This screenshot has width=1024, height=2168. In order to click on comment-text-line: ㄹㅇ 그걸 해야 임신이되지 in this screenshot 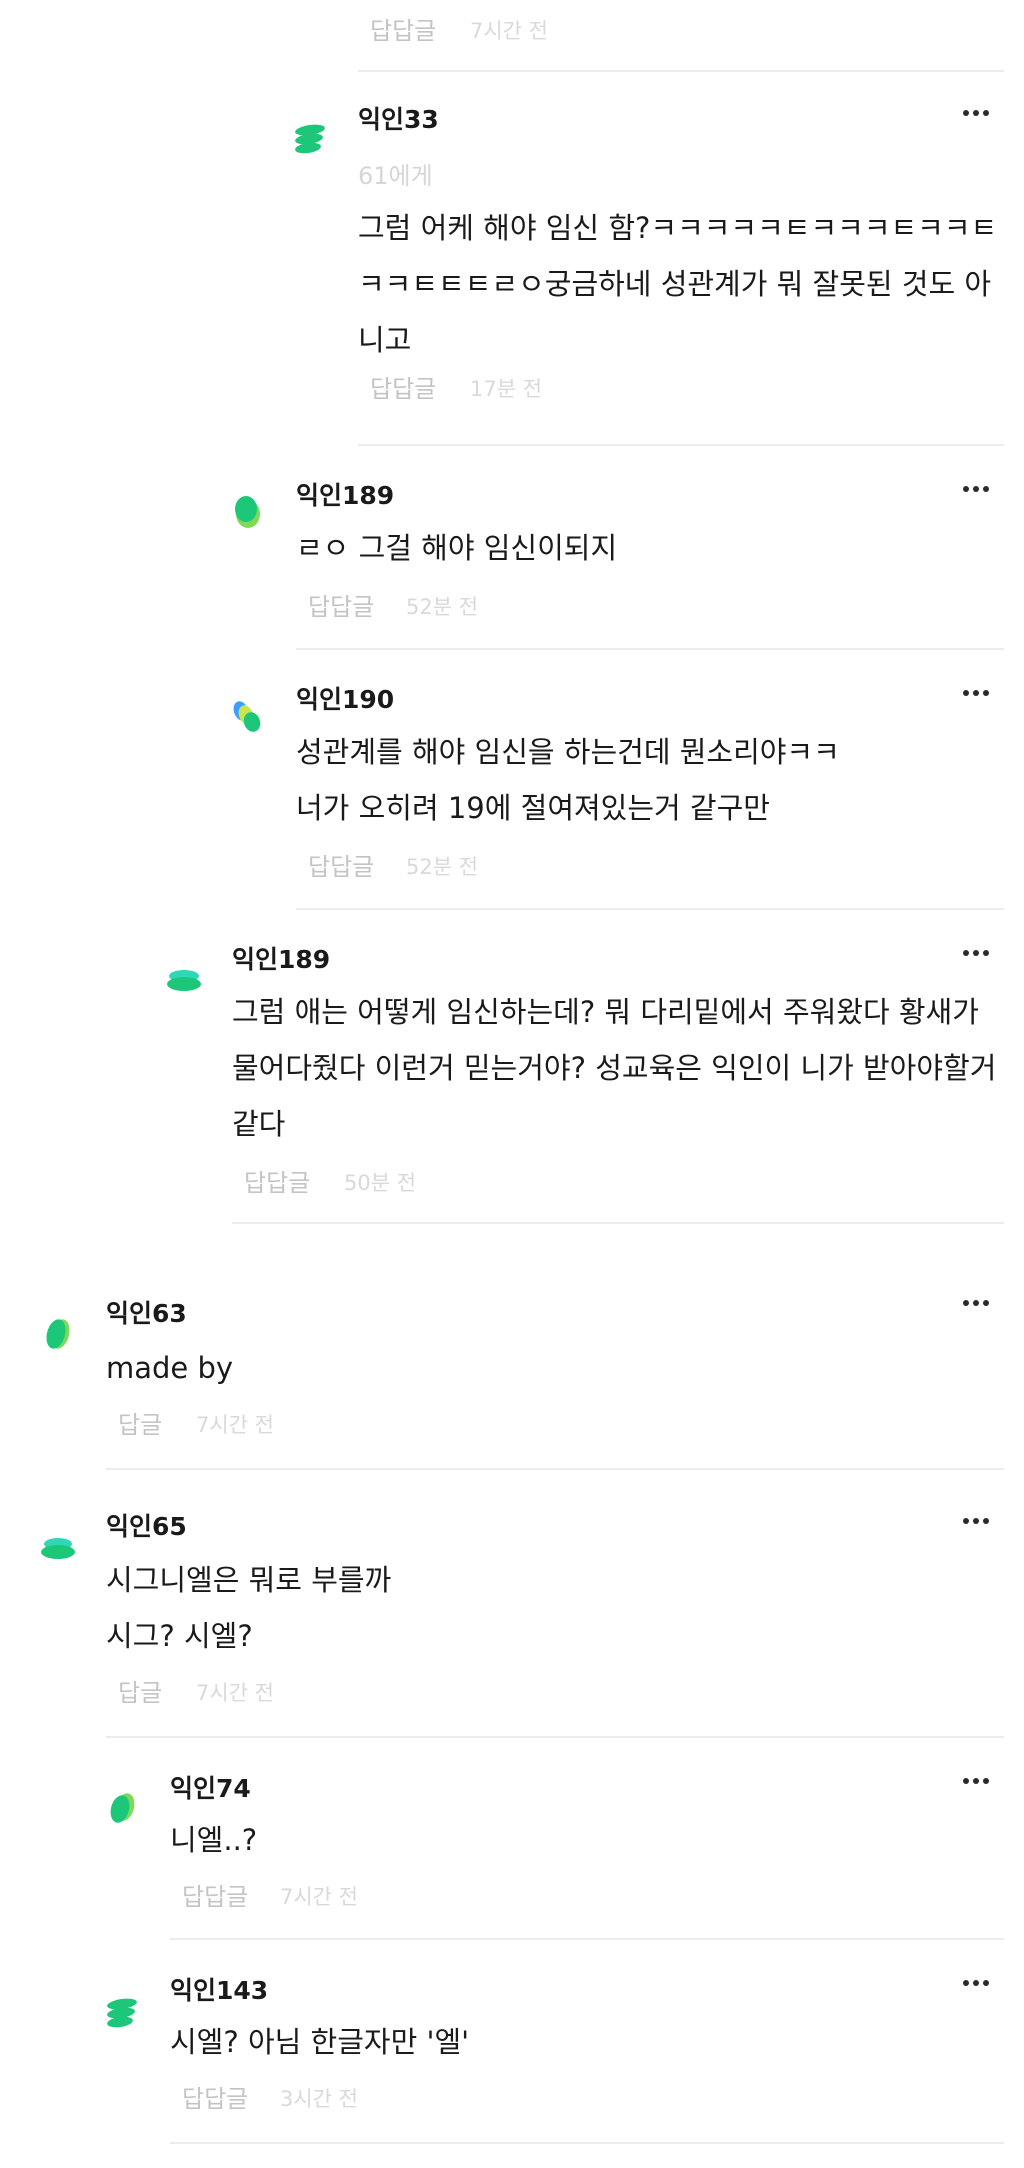, I will do `click(457, 548)`.